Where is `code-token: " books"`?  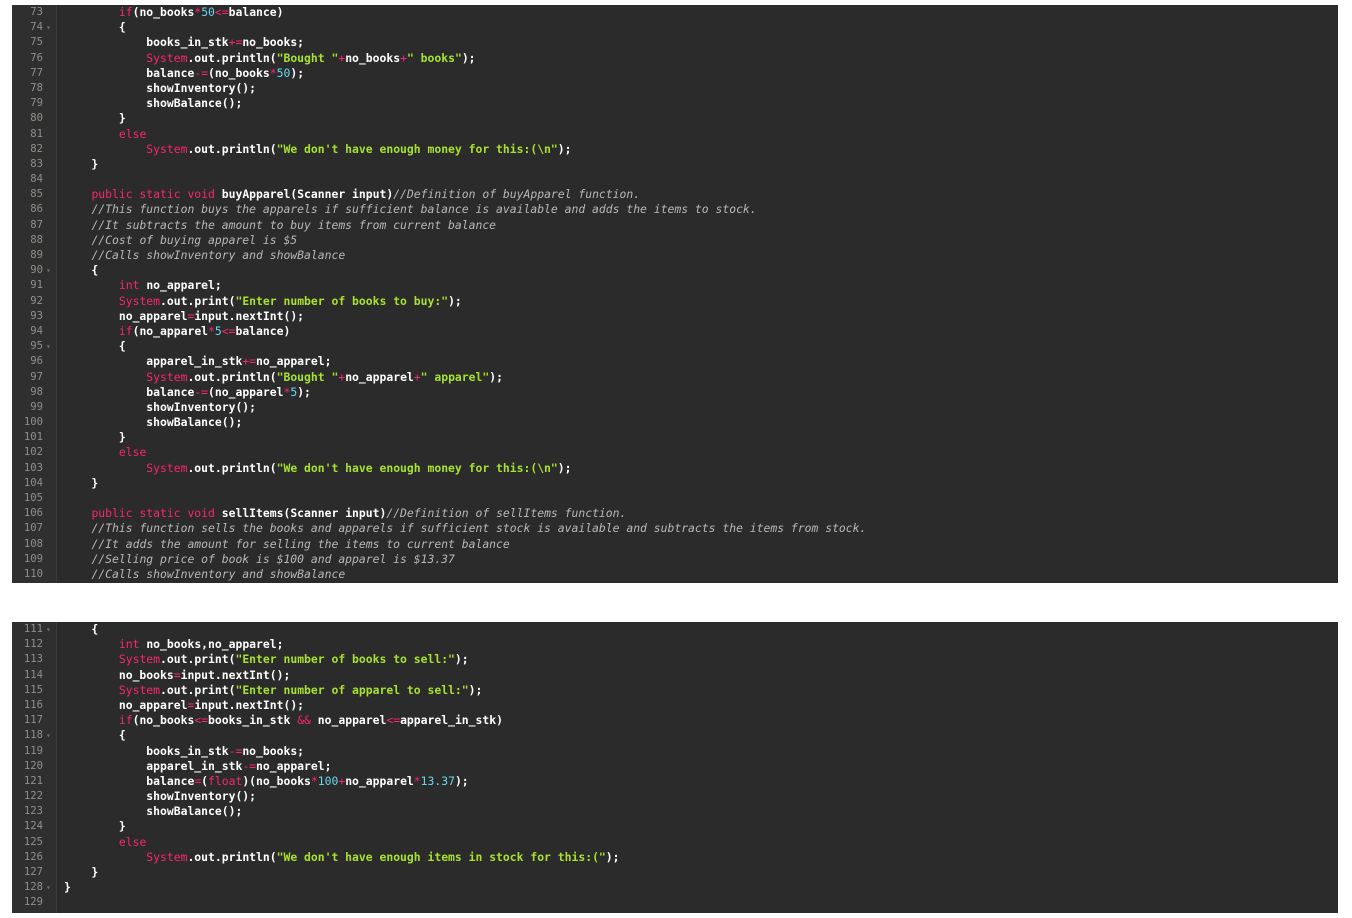
code-token: " books" is located at coordinates (434, 57).